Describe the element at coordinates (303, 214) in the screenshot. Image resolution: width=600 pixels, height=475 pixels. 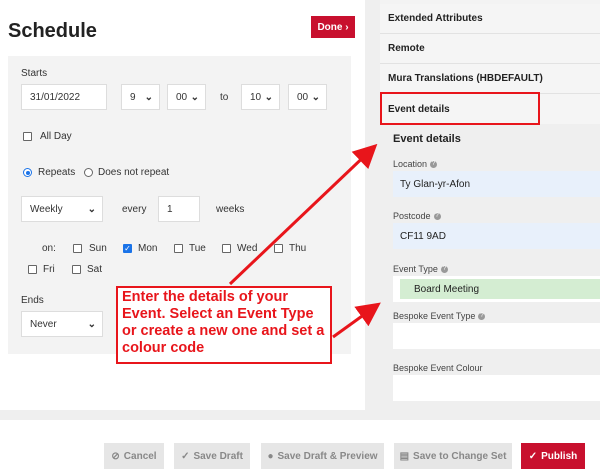
I see `arrow-to-event-details` at that location.